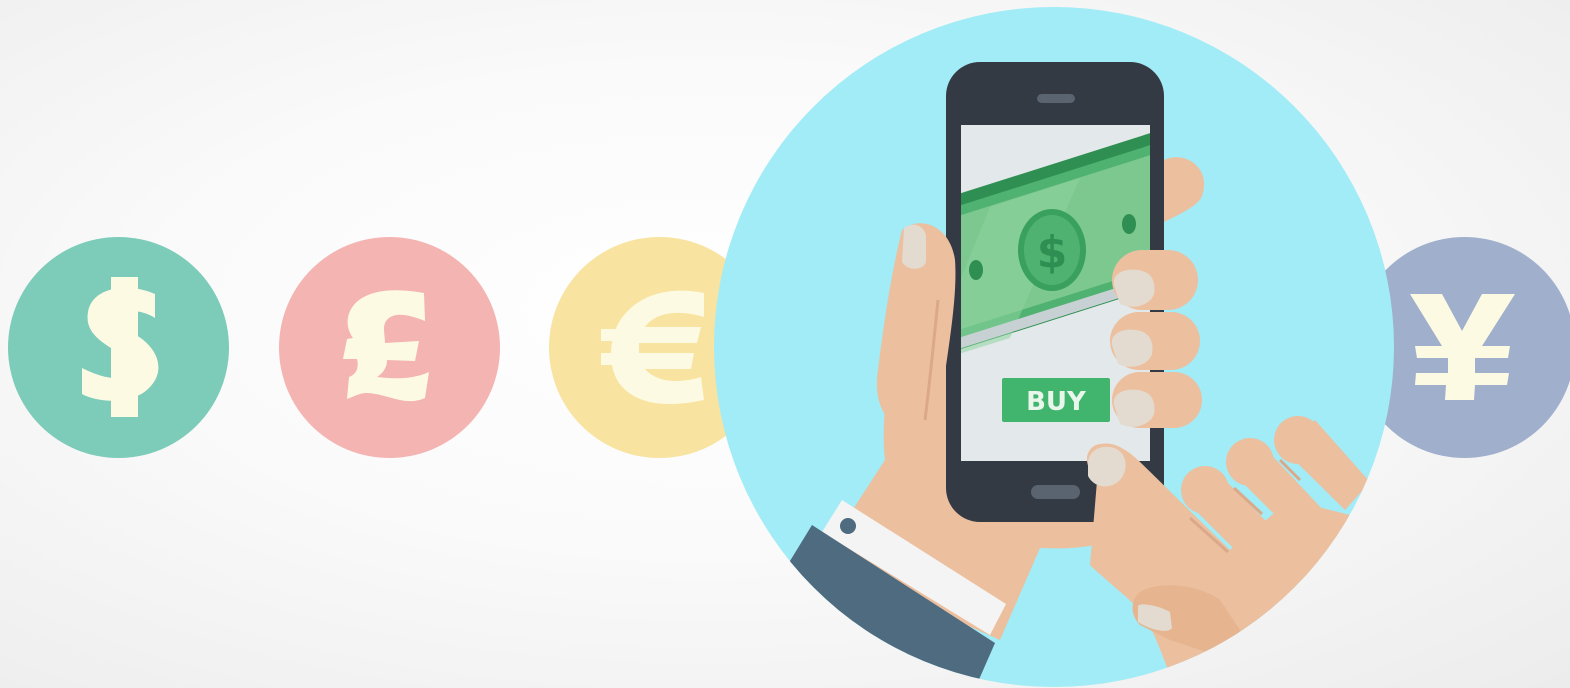 Image resolution: width=1570 pixels, height=688 pixels. I want to click on buy-button-label: BUY, so click(1056, 402).